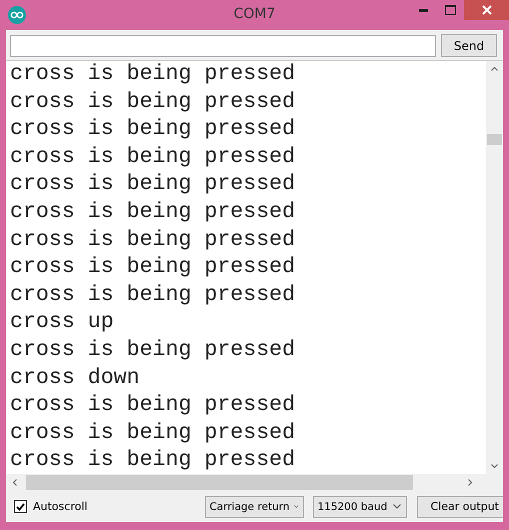  What do you see at coordinates (223, 45) in the screenshot?
I see `input-field` at bounding box center [223, 45].